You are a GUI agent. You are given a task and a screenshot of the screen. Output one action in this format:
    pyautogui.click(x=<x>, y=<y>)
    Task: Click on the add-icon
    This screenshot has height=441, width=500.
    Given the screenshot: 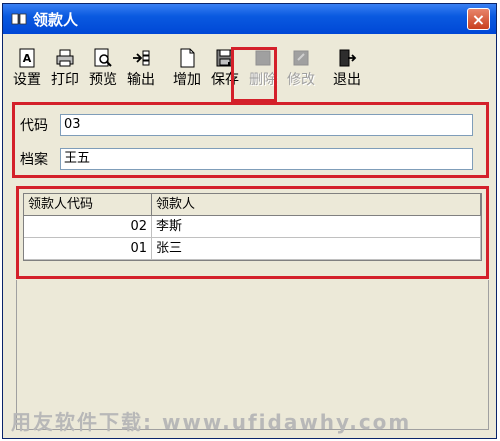 What is the action you would take?
    pyautogui.click(x=187, y=58)
    